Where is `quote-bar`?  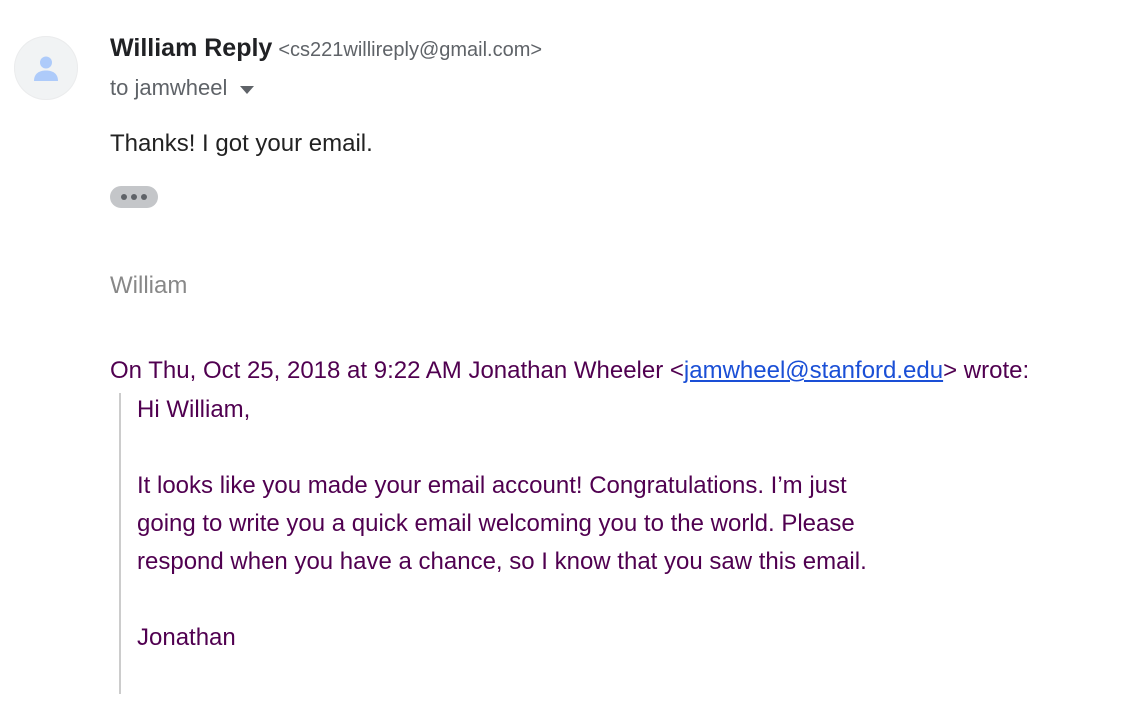
quote-bar is located at coordinates (120, 543).